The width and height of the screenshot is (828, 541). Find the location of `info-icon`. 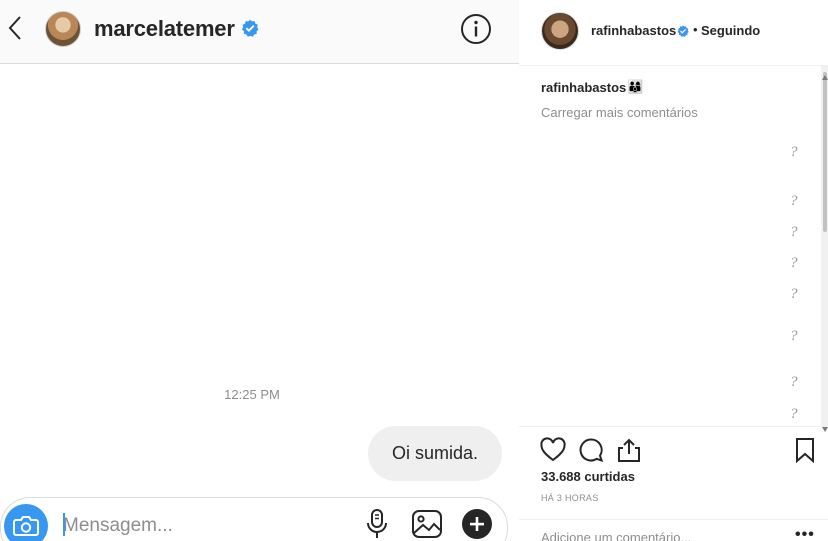

info-icon is located at coordinates (476, 29).